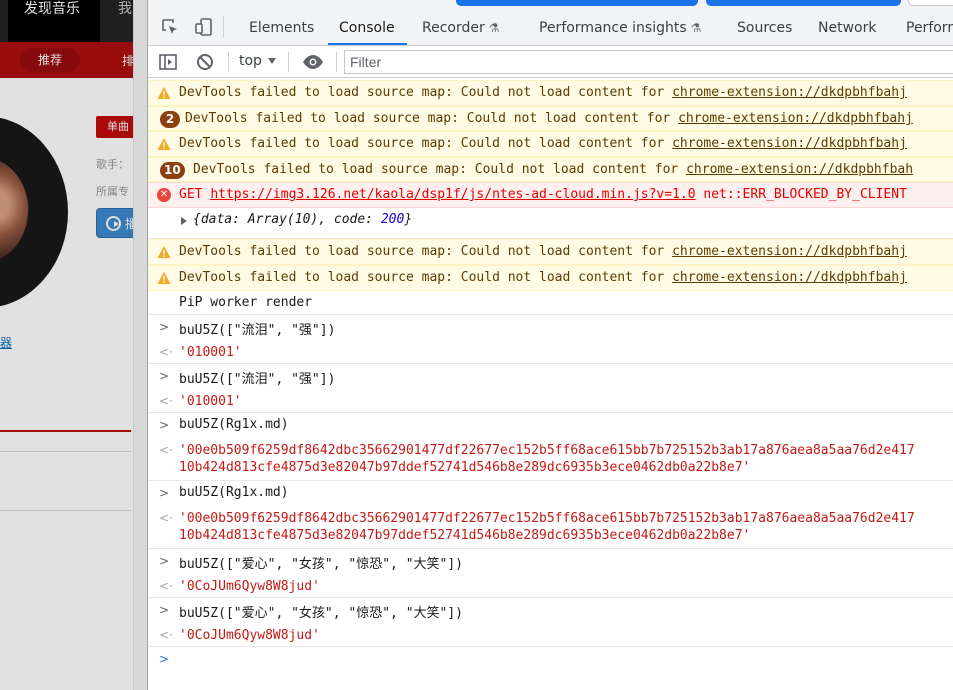  Describe the element at coordinates (550, 662) in the screenshot. I see `console-prompt: >` at that location.